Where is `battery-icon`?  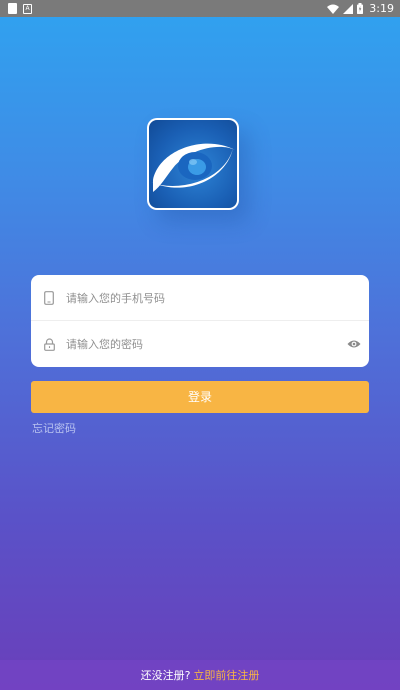 battery-icon is located at coordinates (360, 8).